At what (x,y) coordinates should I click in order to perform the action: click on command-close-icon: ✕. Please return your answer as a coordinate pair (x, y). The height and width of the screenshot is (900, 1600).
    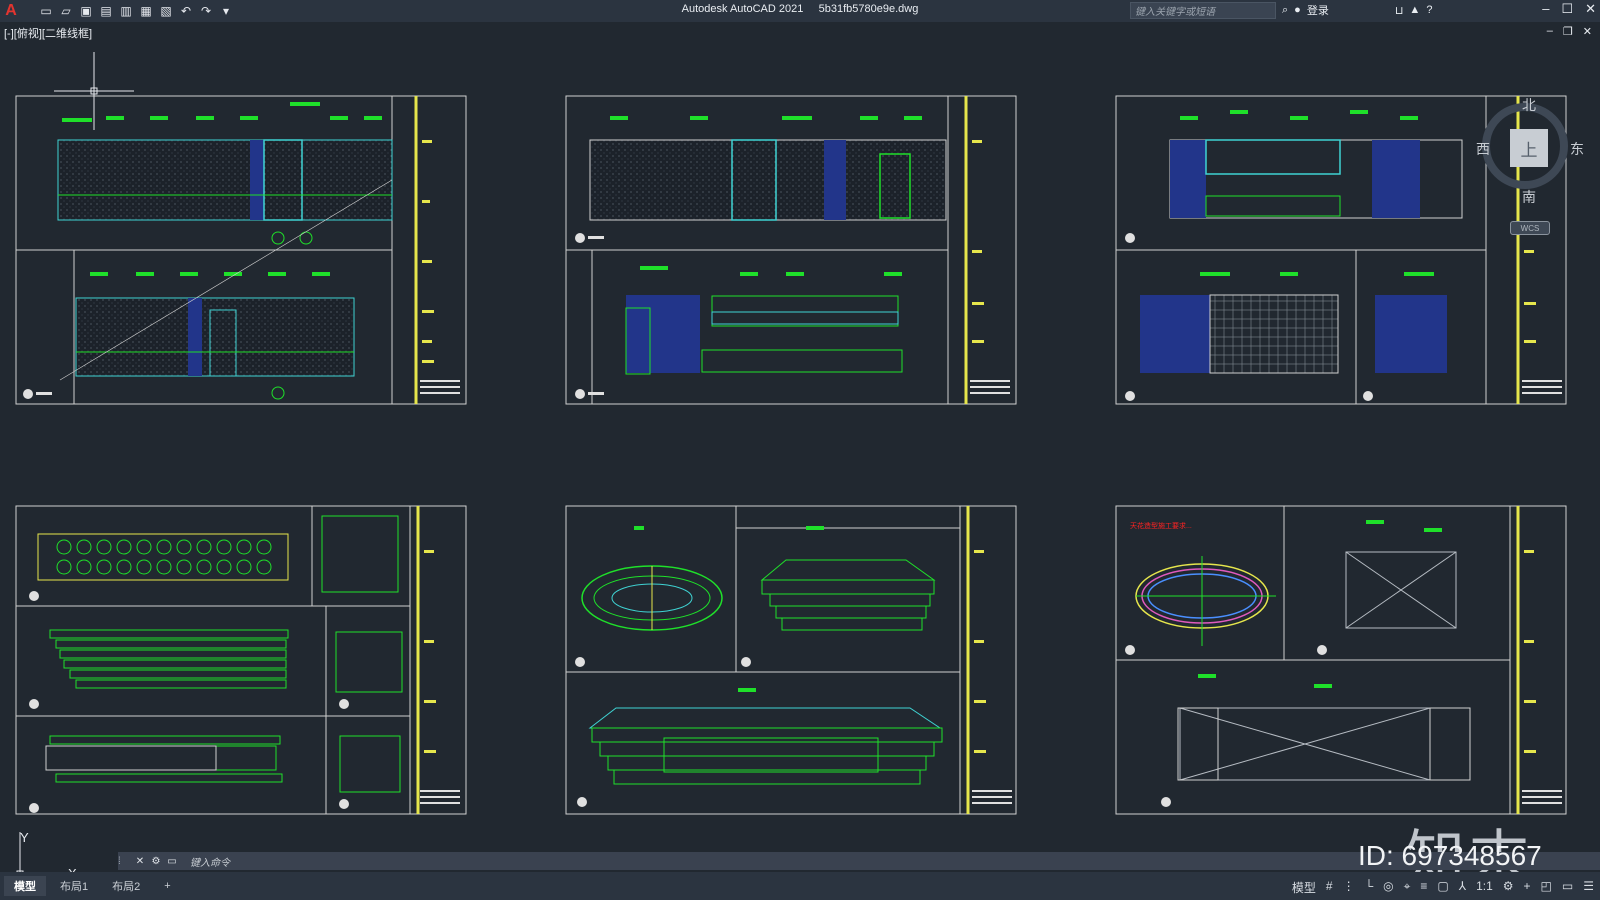
    Looking at the image, I should click on (140, 861).